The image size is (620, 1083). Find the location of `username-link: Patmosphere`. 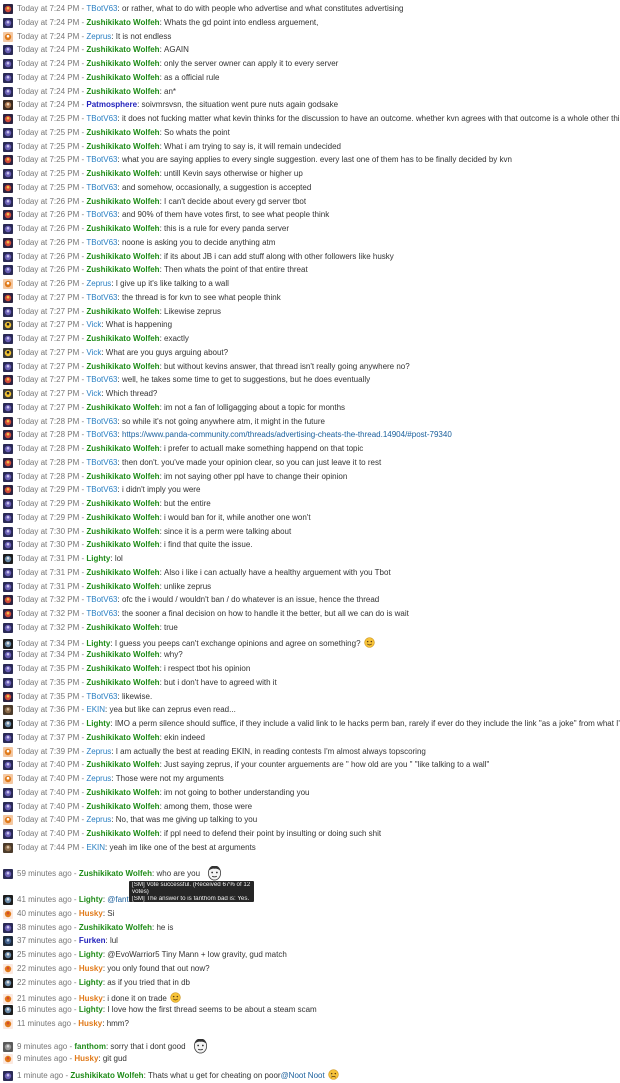

username-link: Patmosphere is located at coordinates (111, 105).